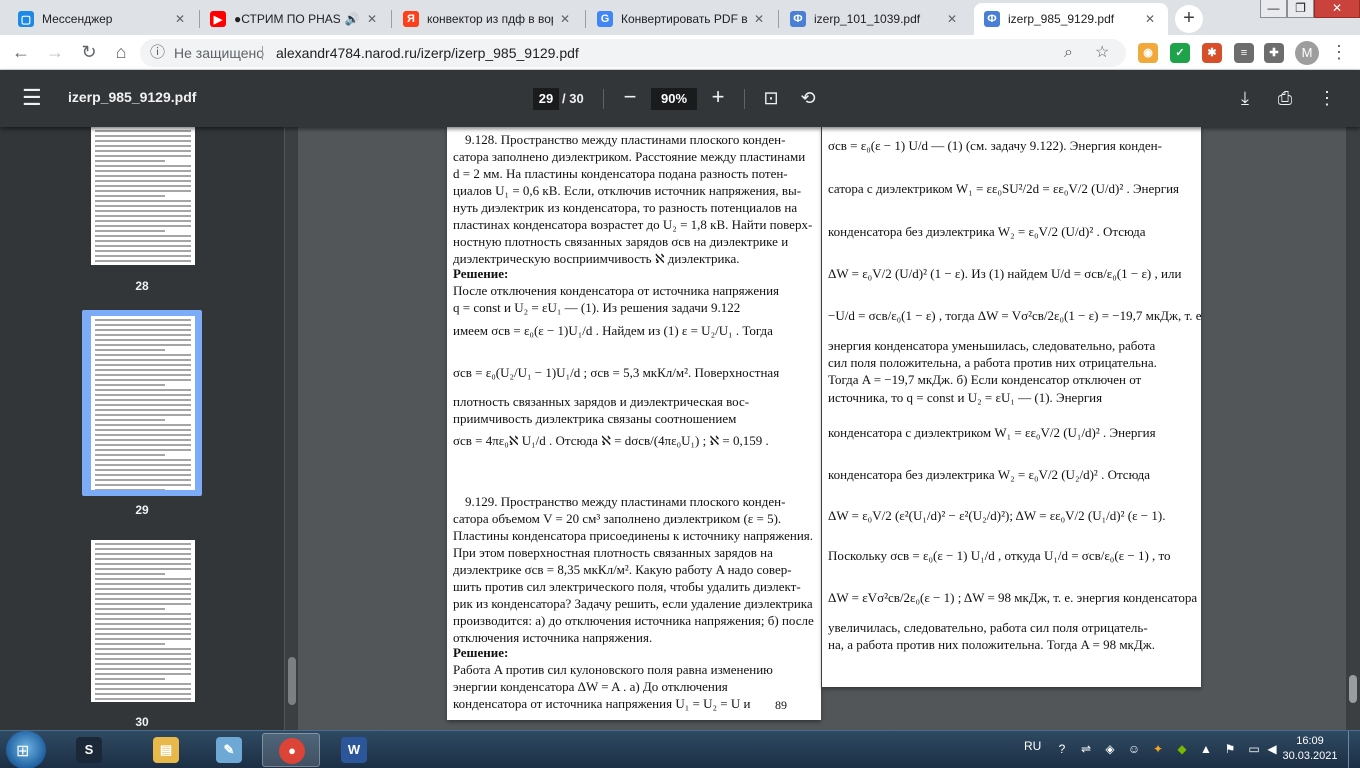  What do you see at coordinates (1327, 98) in the screenshot?
I see `more-actions-icon: ⋮` at bounding box center [1327, 98].